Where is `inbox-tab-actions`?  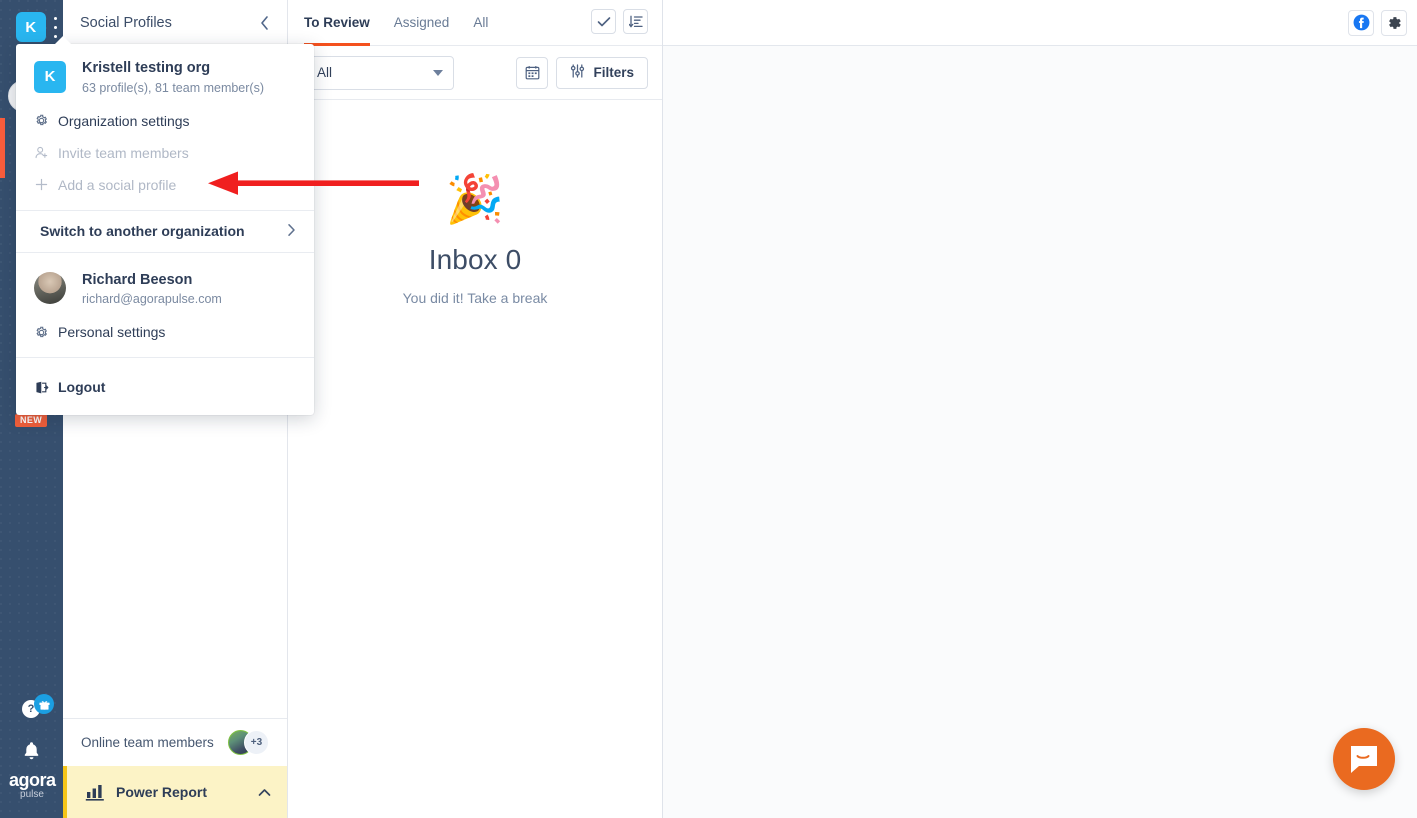 inbox-tab-actions is located at coordinates (619, 21).